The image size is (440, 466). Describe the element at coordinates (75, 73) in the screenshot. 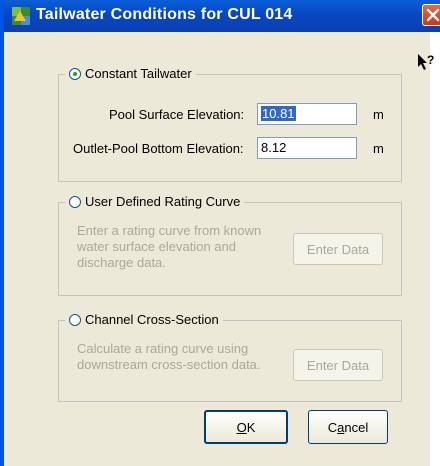

I see `constant-tailwater-radio` at that location.